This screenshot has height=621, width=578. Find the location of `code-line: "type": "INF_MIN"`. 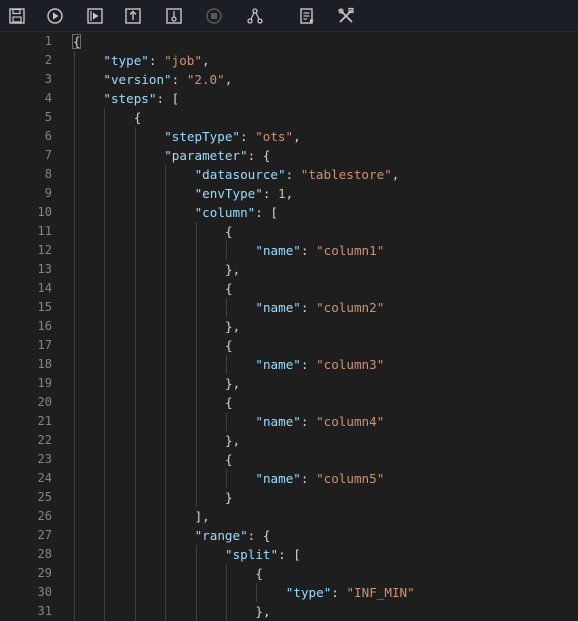

code-line: "type": "INF_MIN" is located at coordinates (350, 592).